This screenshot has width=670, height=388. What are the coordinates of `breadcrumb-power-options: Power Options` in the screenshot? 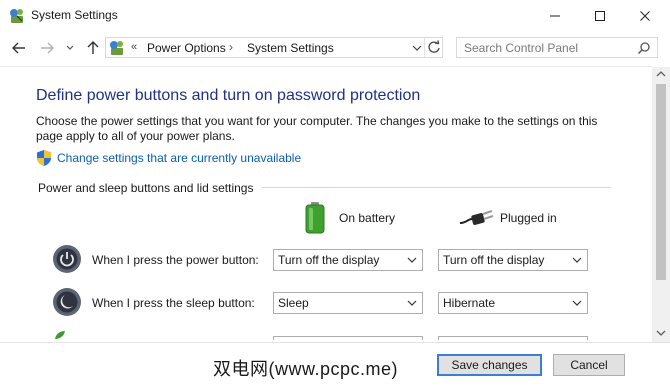 It's located at (186, 48).